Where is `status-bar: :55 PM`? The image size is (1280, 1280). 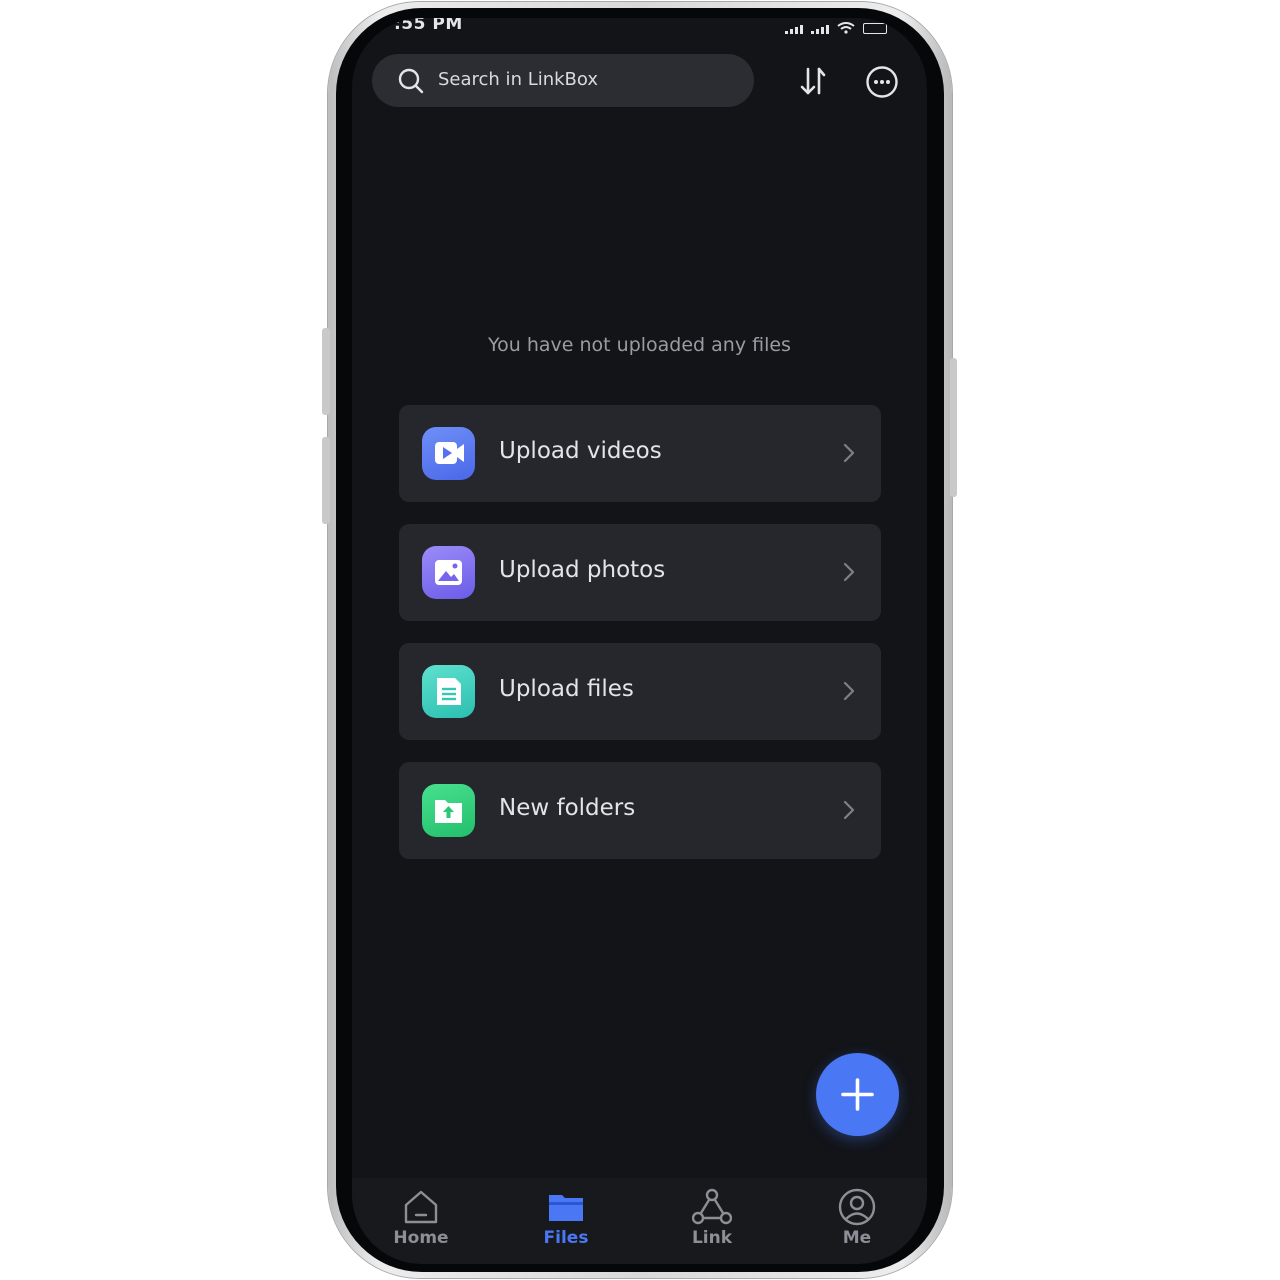
status-bar: :55 PM is located at coordinates (639, 28).